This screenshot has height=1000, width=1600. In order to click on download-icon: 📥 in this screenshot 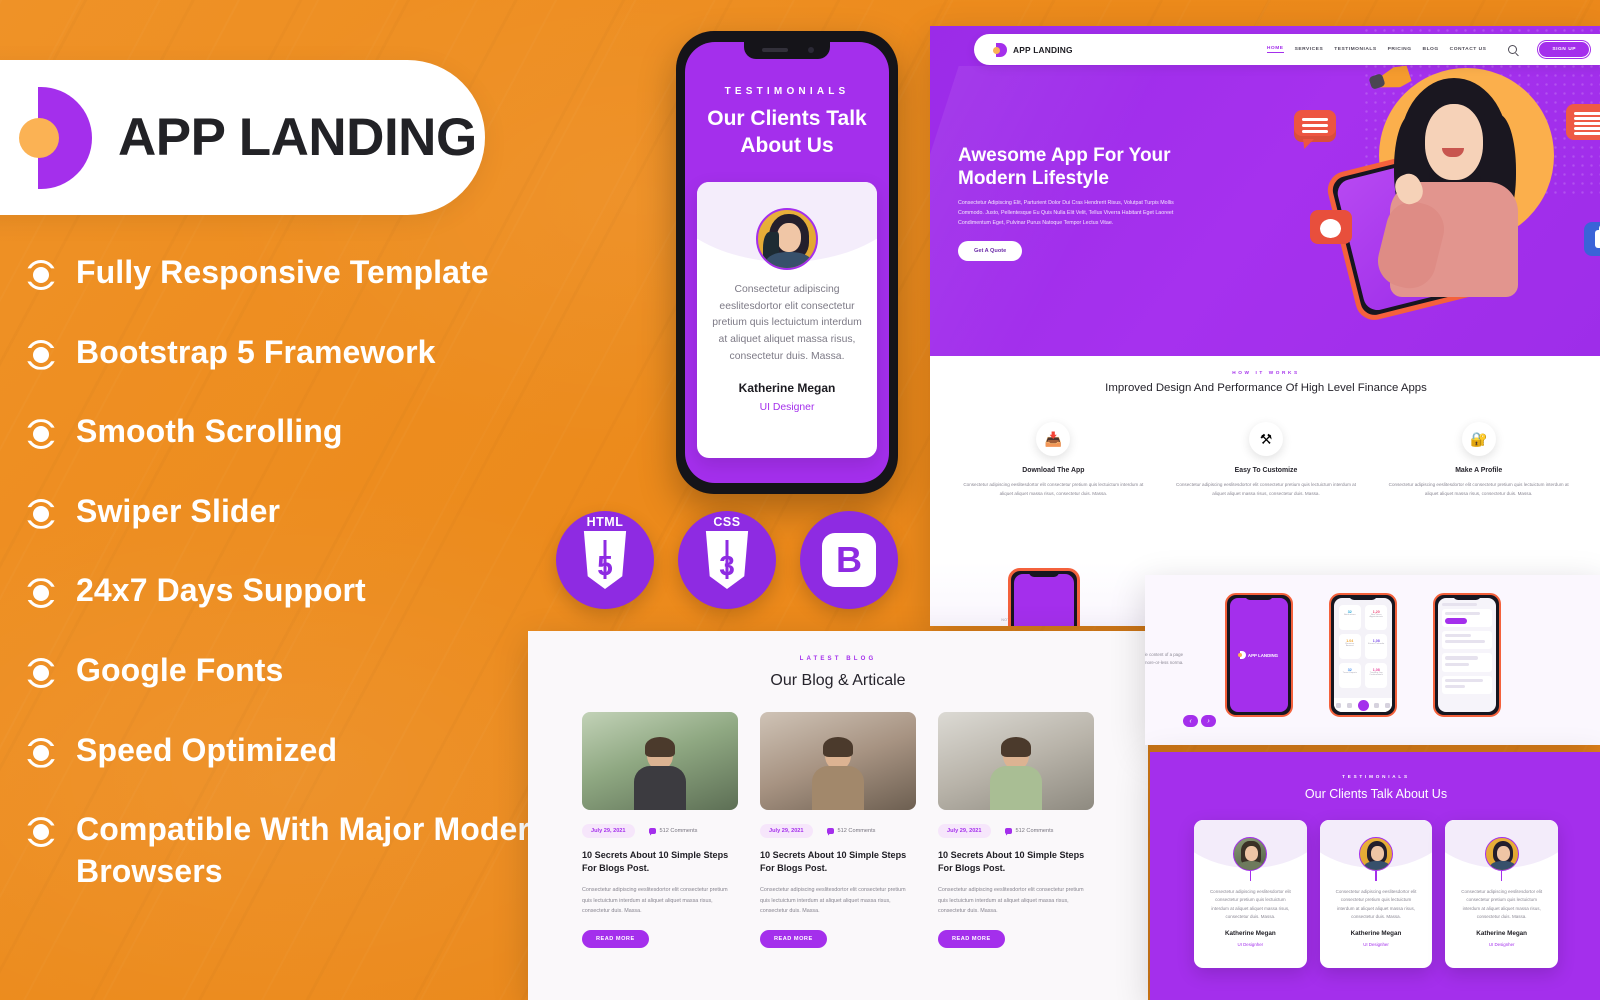, I will do `click(1053, 439)`.